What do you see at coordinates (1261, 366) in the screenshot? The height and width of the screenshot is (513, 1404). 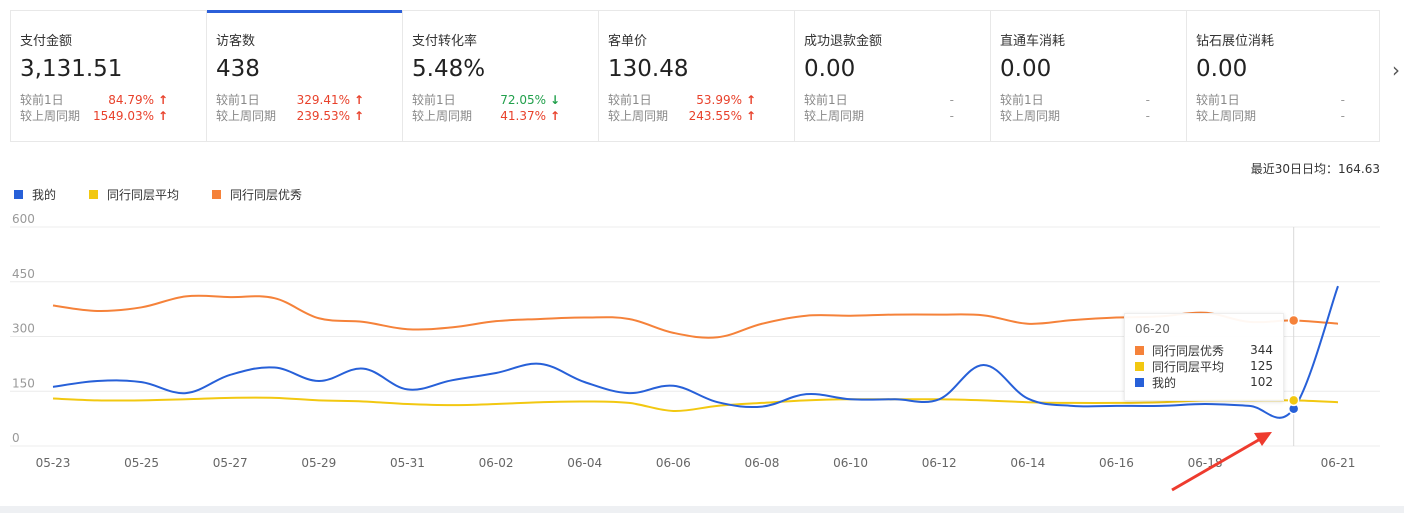 I see `tooltip-series-value: 125` at bounding box center [1261, 366].